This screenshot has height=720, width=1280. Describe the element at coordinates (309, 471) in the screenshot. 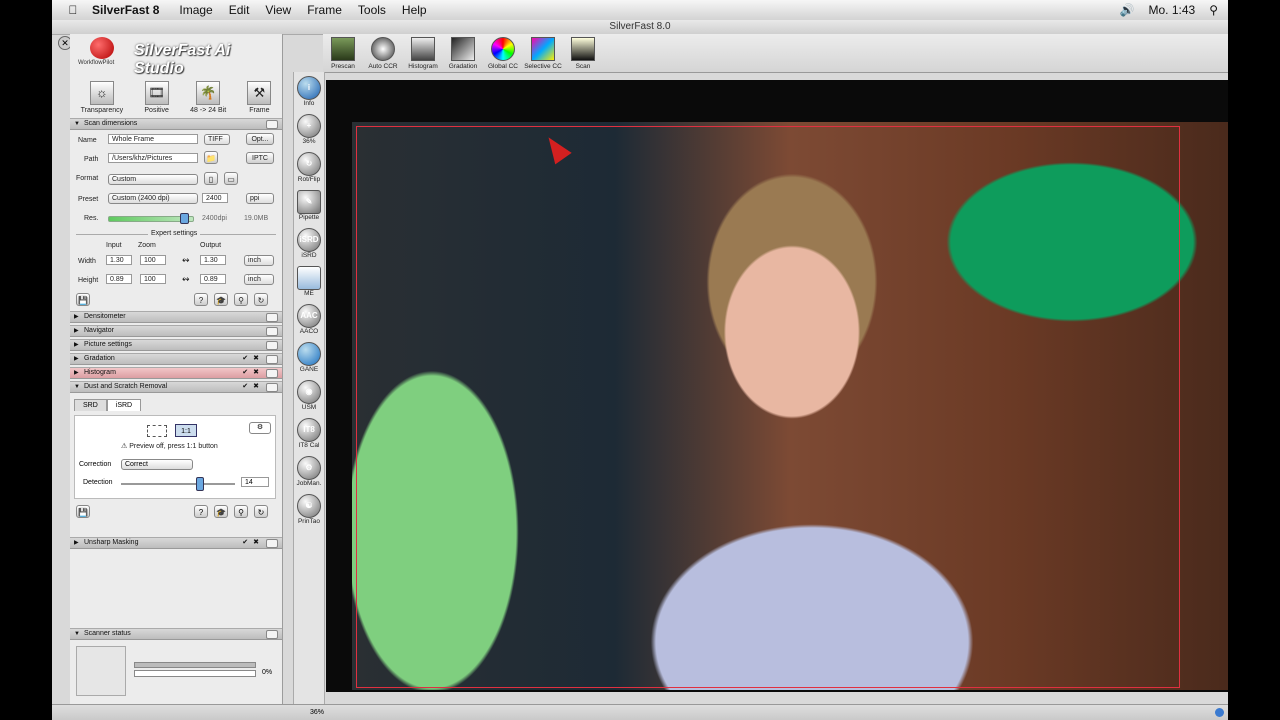

I see `jobman-tool: ⚙ JobMan.` at that location.